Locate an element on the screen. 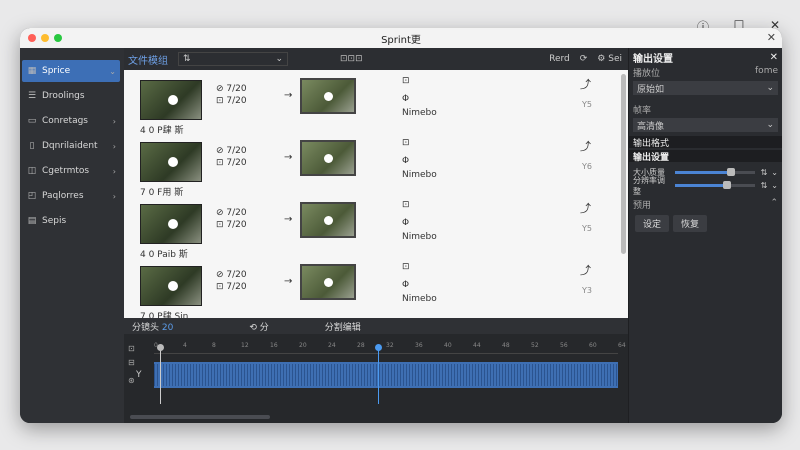  close-dot-icon is located at coordinates (32, 38).